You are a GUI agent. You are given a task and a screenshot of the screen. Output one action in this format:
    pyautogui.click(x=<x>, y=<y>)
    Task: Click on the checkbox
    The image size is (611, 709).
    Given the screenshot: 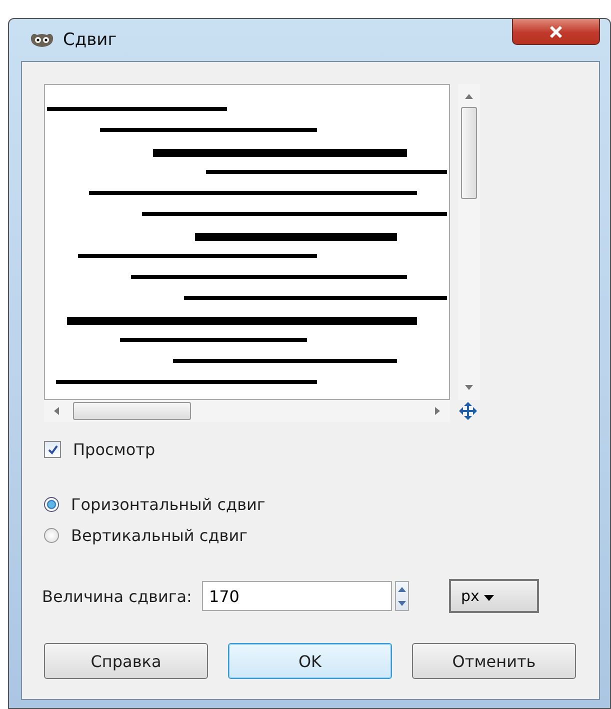 What is the action you would take?
    pyautogui.click(x=52, y=449)
    